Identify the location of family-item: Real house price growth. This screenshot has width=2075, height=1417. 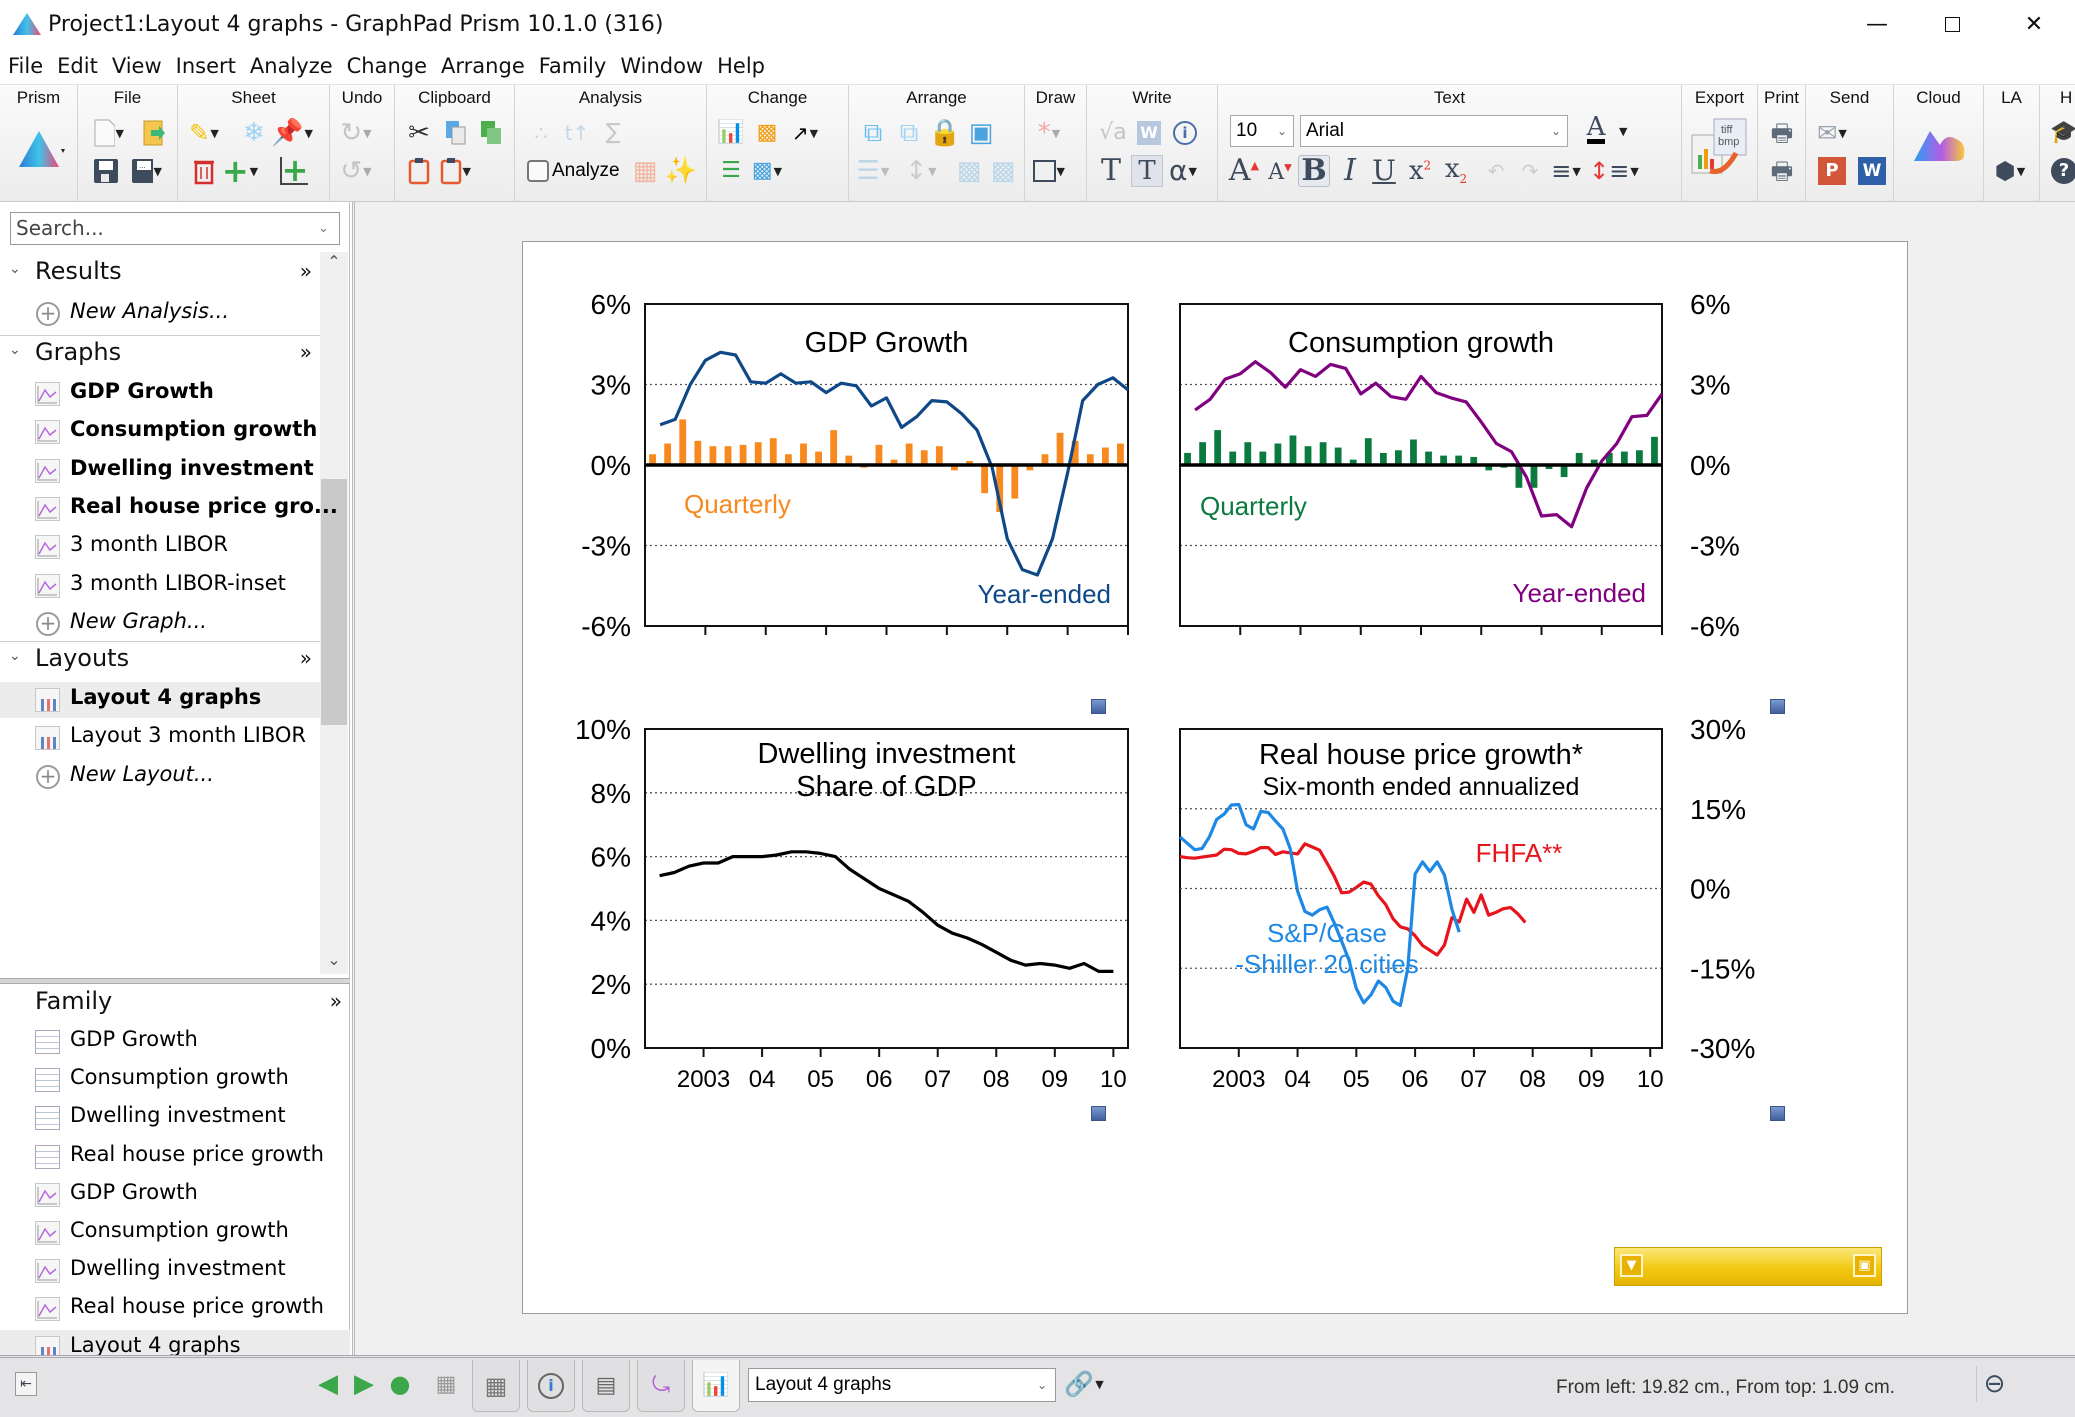
(175, 1157).